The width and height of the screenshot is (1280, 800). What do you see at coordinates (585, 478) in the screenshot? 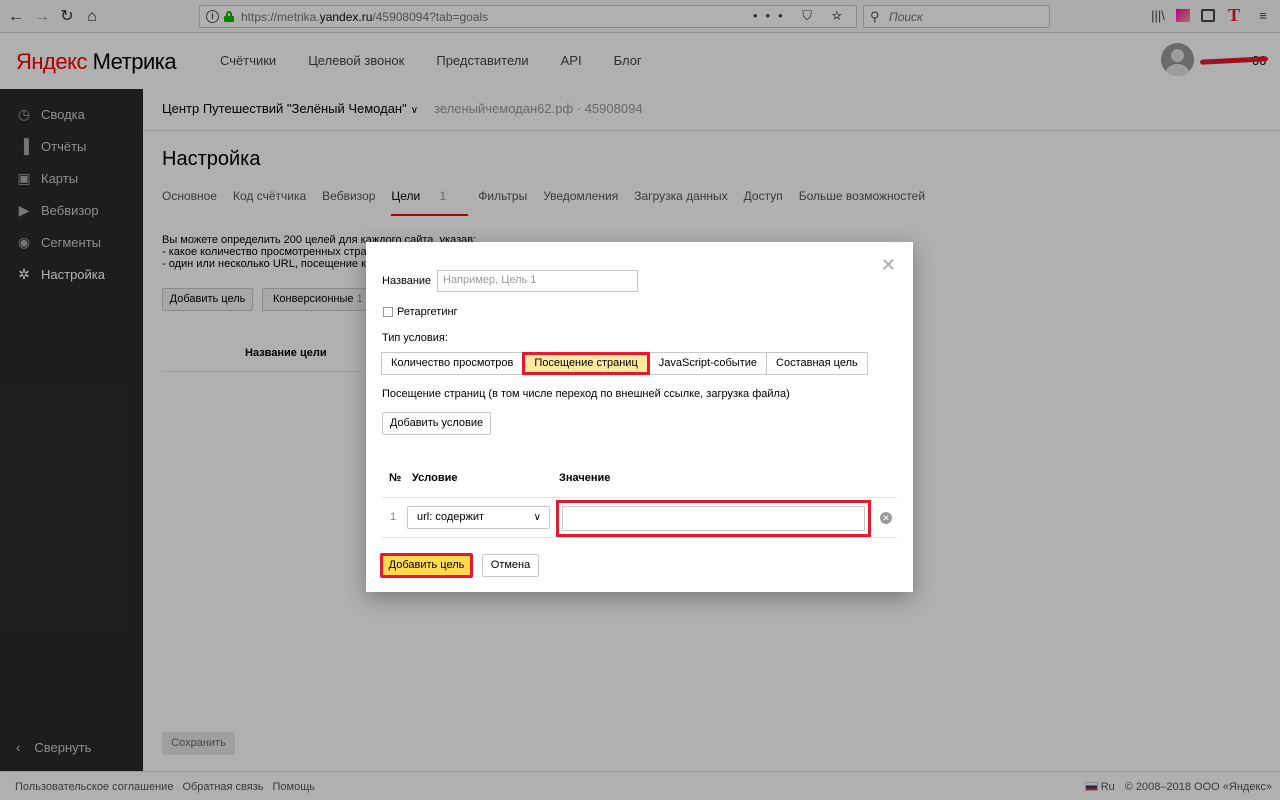
I see `col-value-header: Значение` at bounding box center [585, 478].